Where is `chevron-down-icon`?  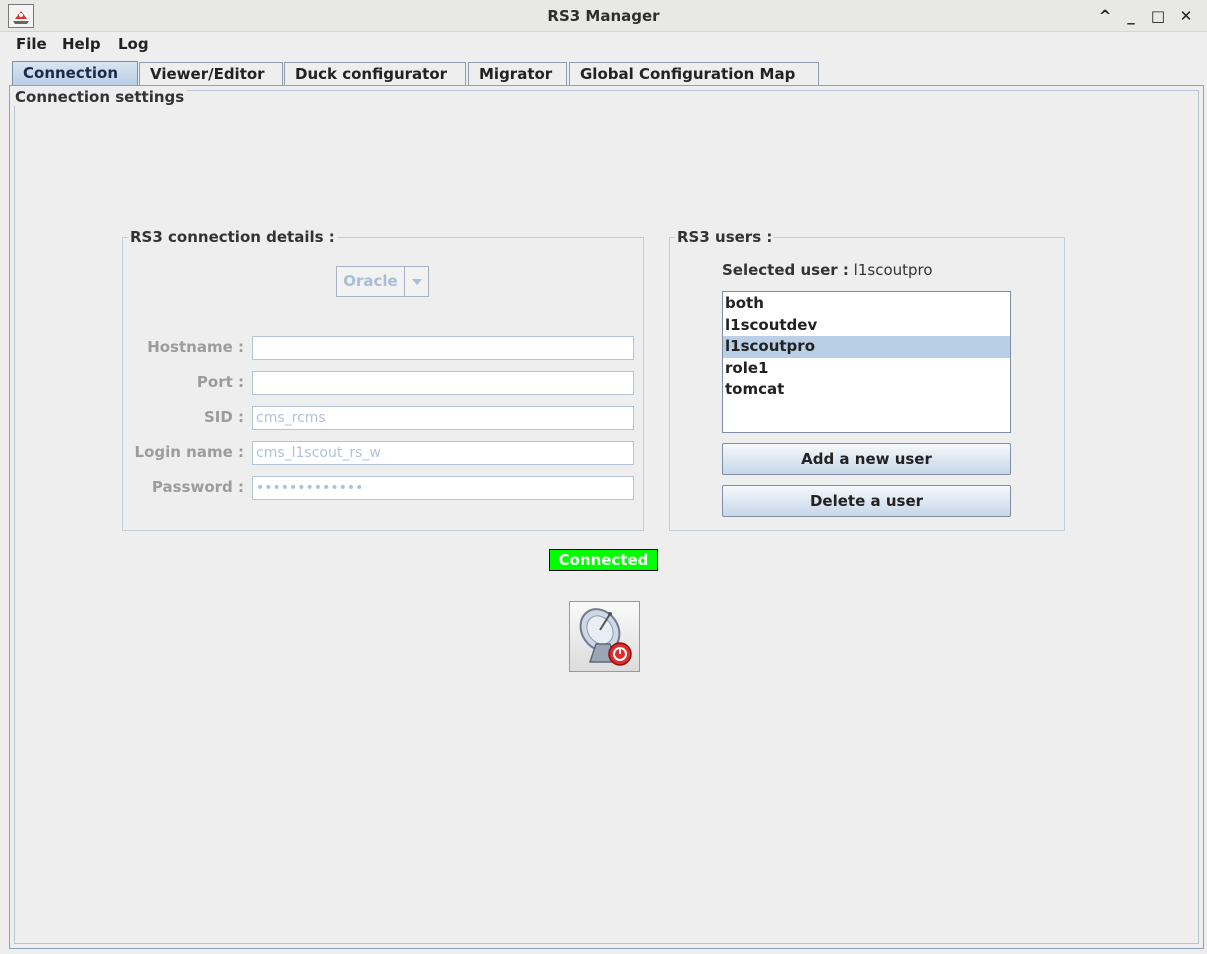
chevron-down-icon is located at coordinates (417, 281).